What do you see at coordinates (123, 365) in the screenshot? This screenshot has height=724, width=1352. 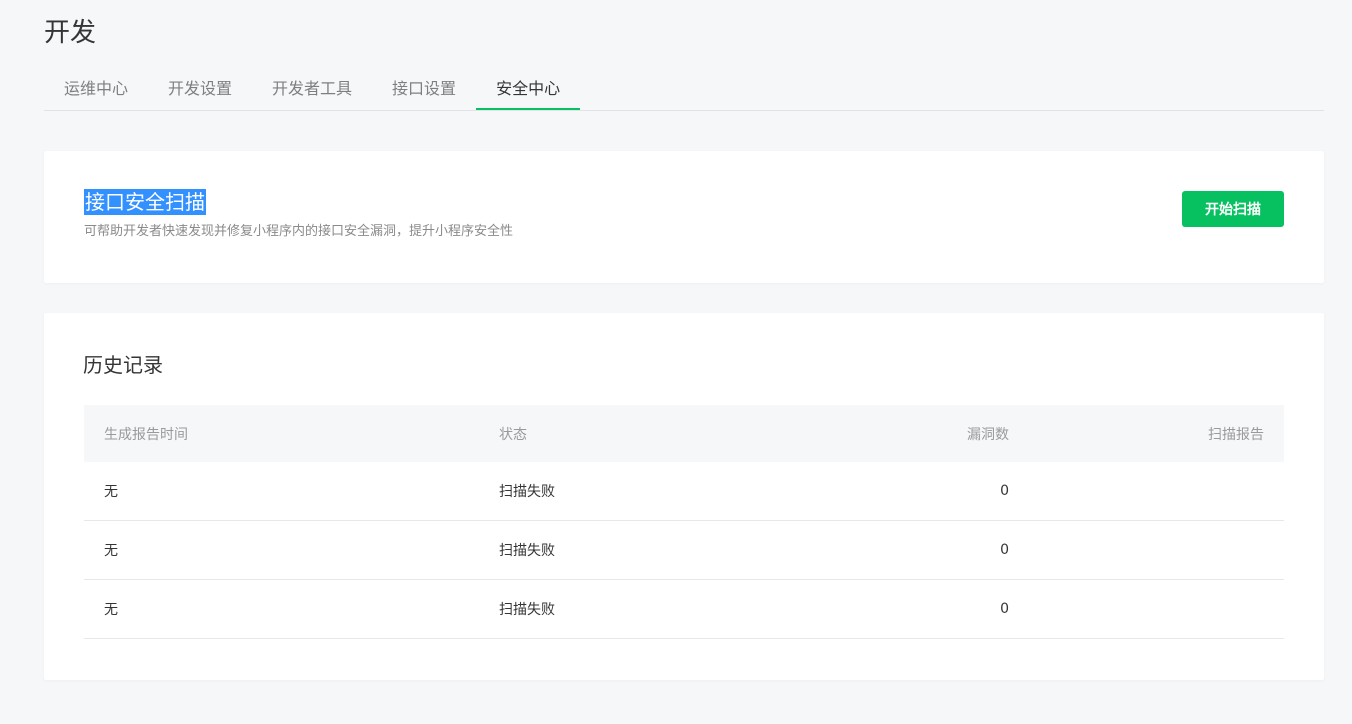 I see `history-title: 历史记录` at bounding box center [123, 365].